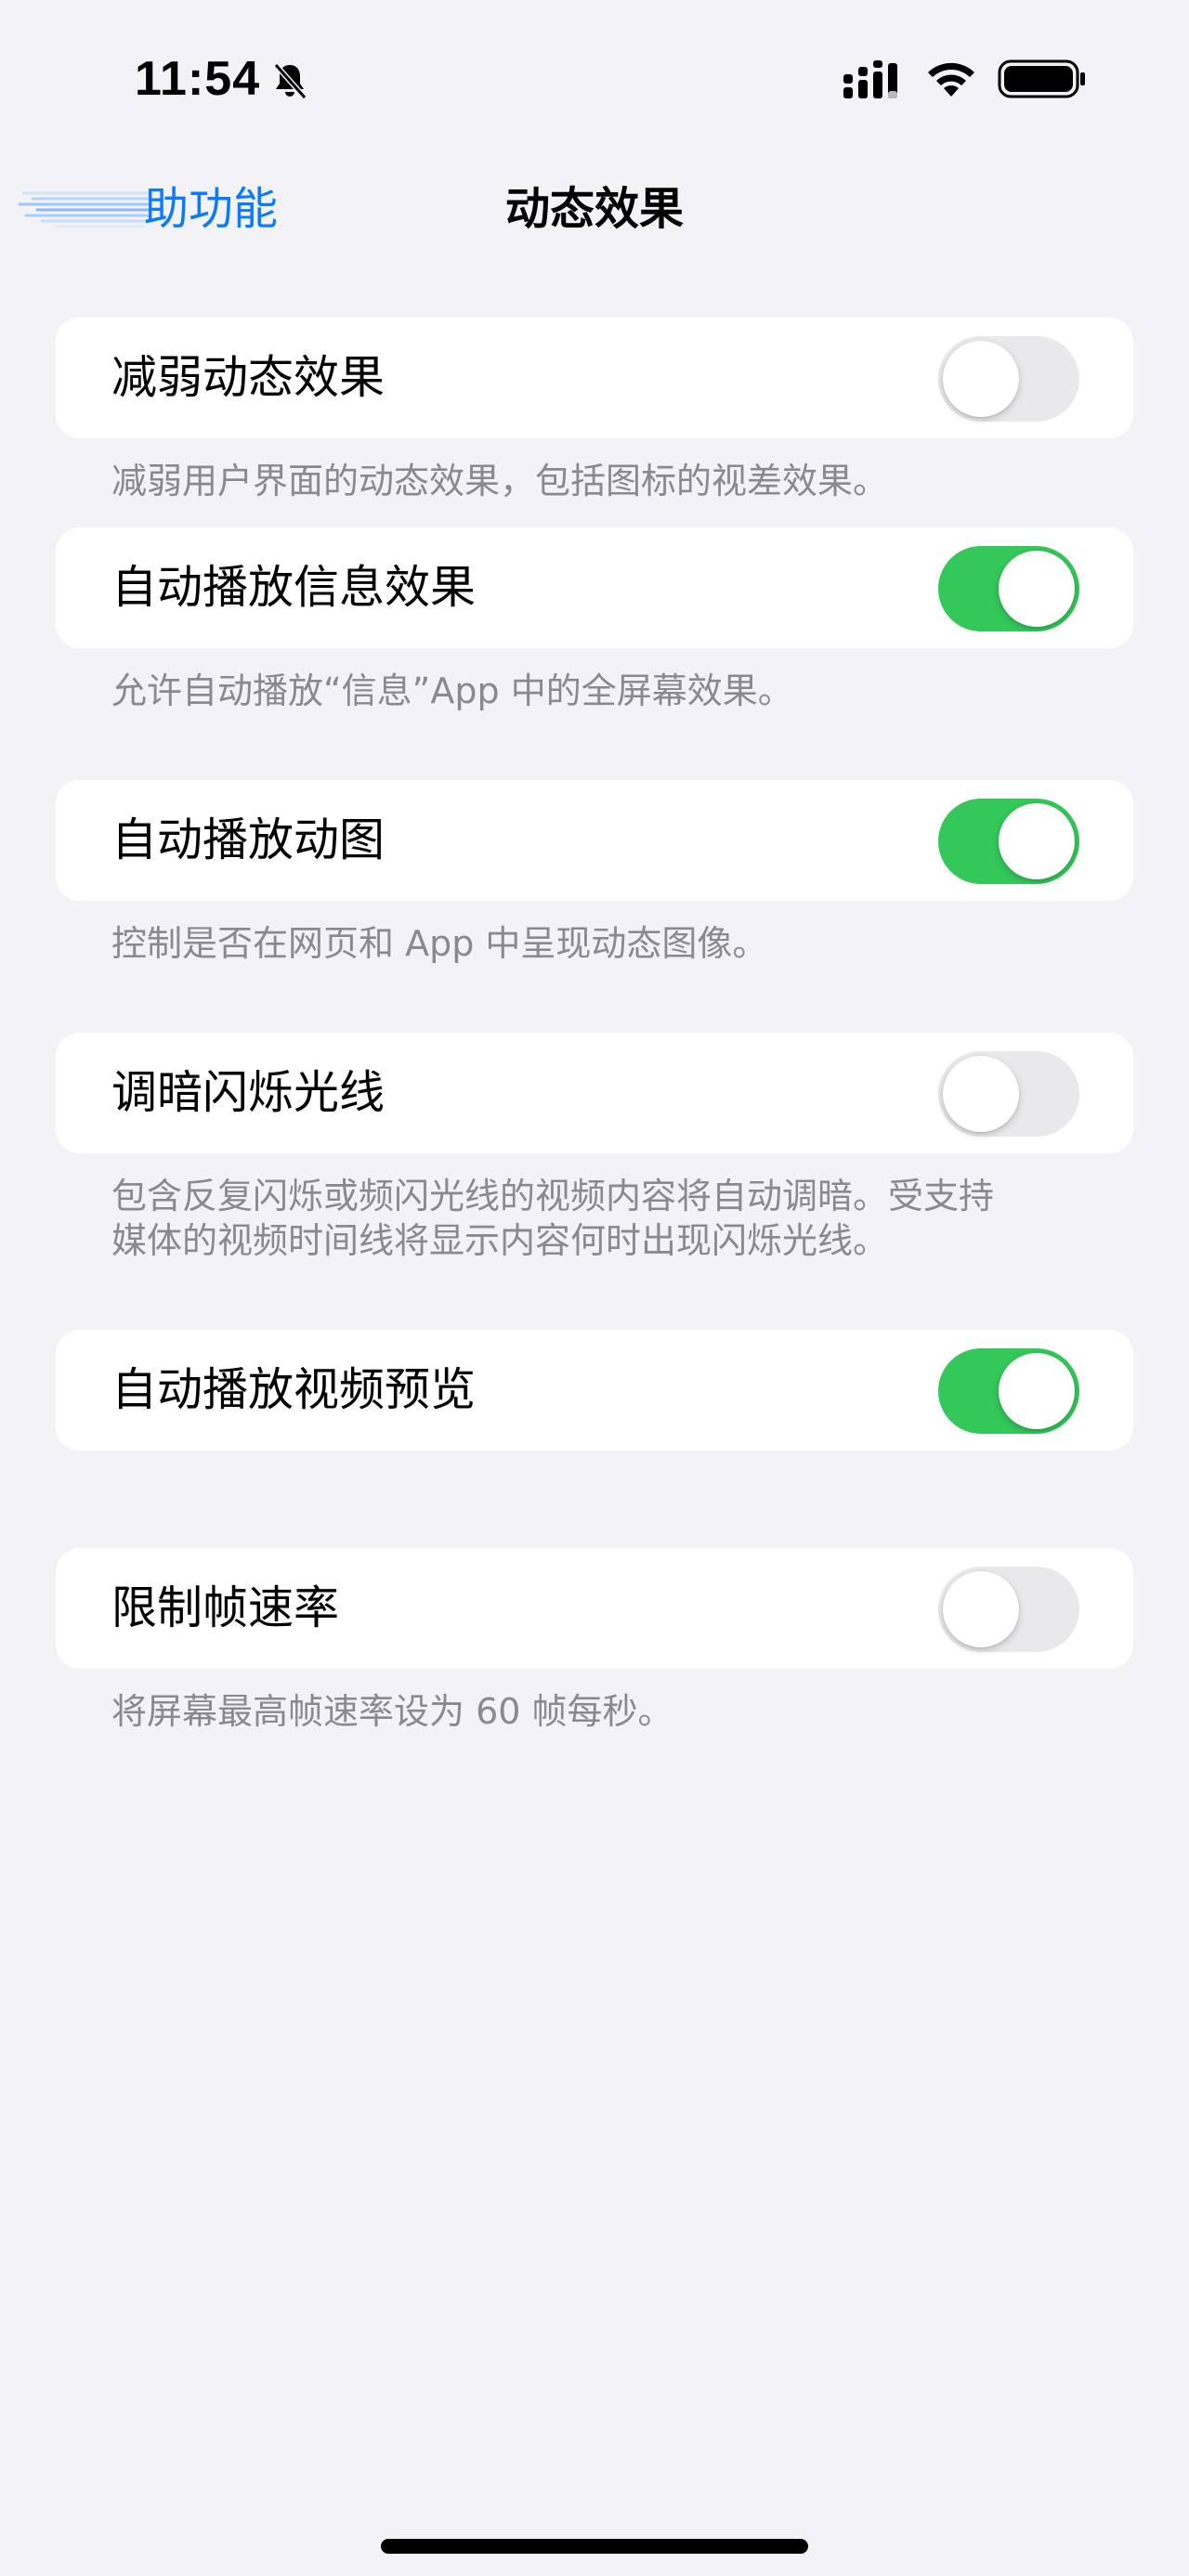  Describe the element at coordinates (951, 79) in the screenshot. I see `wifi-icon` at that location.